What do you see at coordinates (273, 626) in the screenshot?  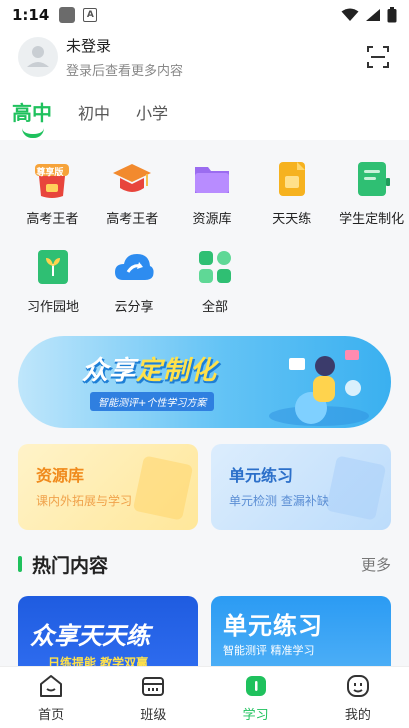 I see `hot-card-title: 单元练习` at bounding box center [273, 626].